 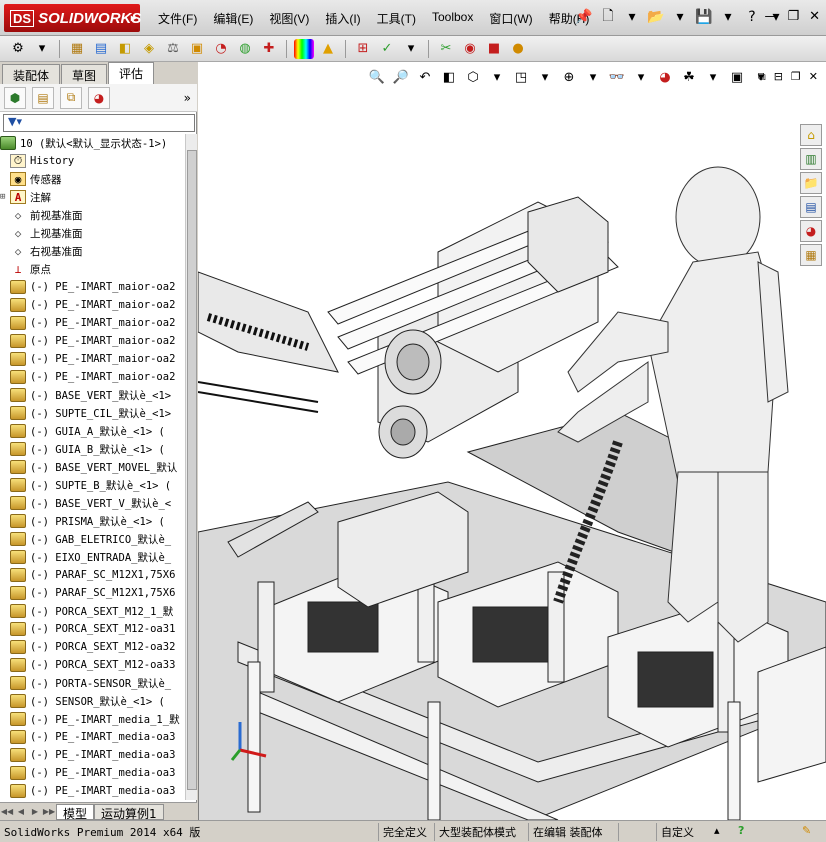 What do you see at coordinates (328, 49) in the screenshot?
I see `draft-analysis-icon: ▲` at bounding box center [328, 49].